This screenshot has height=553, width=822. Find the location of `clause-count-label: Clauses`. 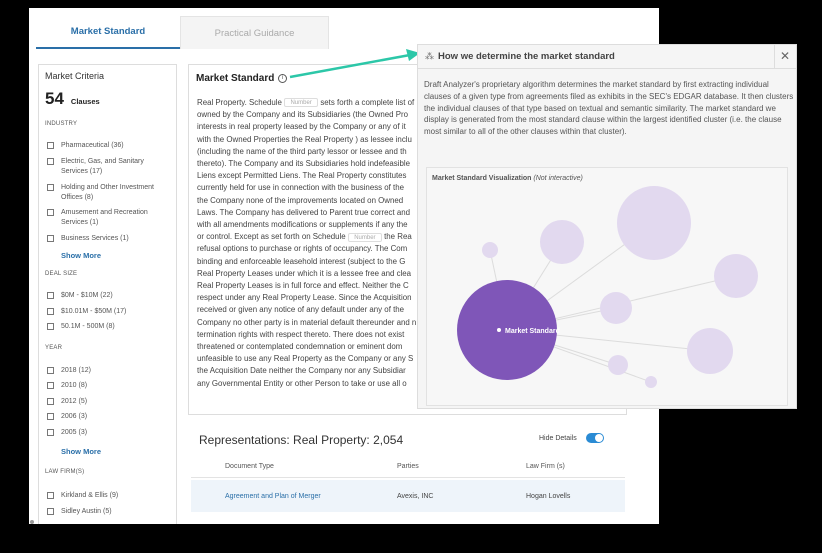

clause-count-label: Clauses is located at coordinates (85, 101).